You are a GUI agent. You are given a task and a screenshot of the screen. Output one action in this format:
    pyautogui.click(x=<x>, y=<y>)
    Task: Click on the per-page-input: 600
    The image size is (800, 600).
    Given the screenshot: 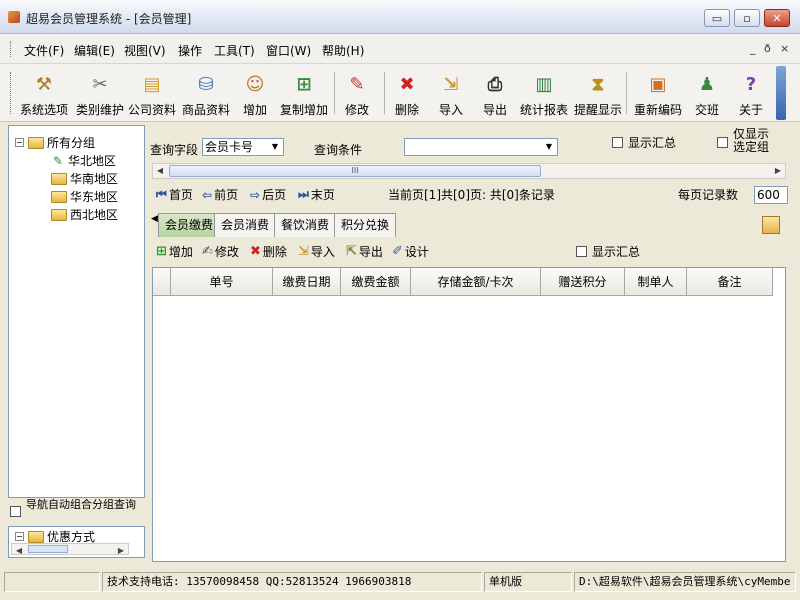 What is the action you would take?
    pyautogui.click(x=771, y=195)
    